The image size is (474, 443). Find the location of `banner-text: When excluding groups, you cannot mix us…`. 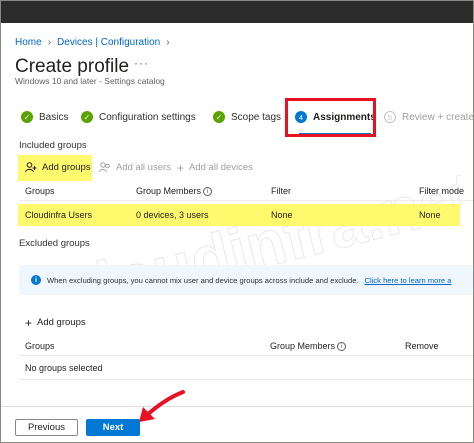

banner-text: When excluding groups, you cannot mix us… is located at coordinates (203, 280).